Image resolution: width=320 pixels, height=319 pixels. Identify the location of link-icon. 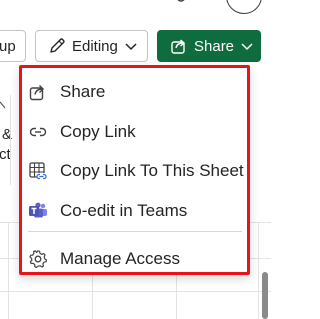
(38, 132).